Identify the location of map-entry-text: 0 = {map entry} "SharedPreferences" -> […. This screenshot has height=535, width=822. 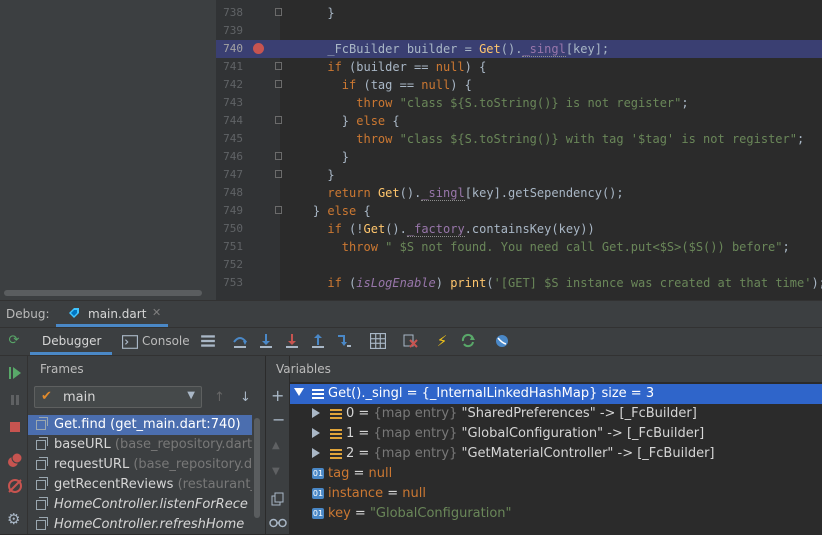
(521, 413).